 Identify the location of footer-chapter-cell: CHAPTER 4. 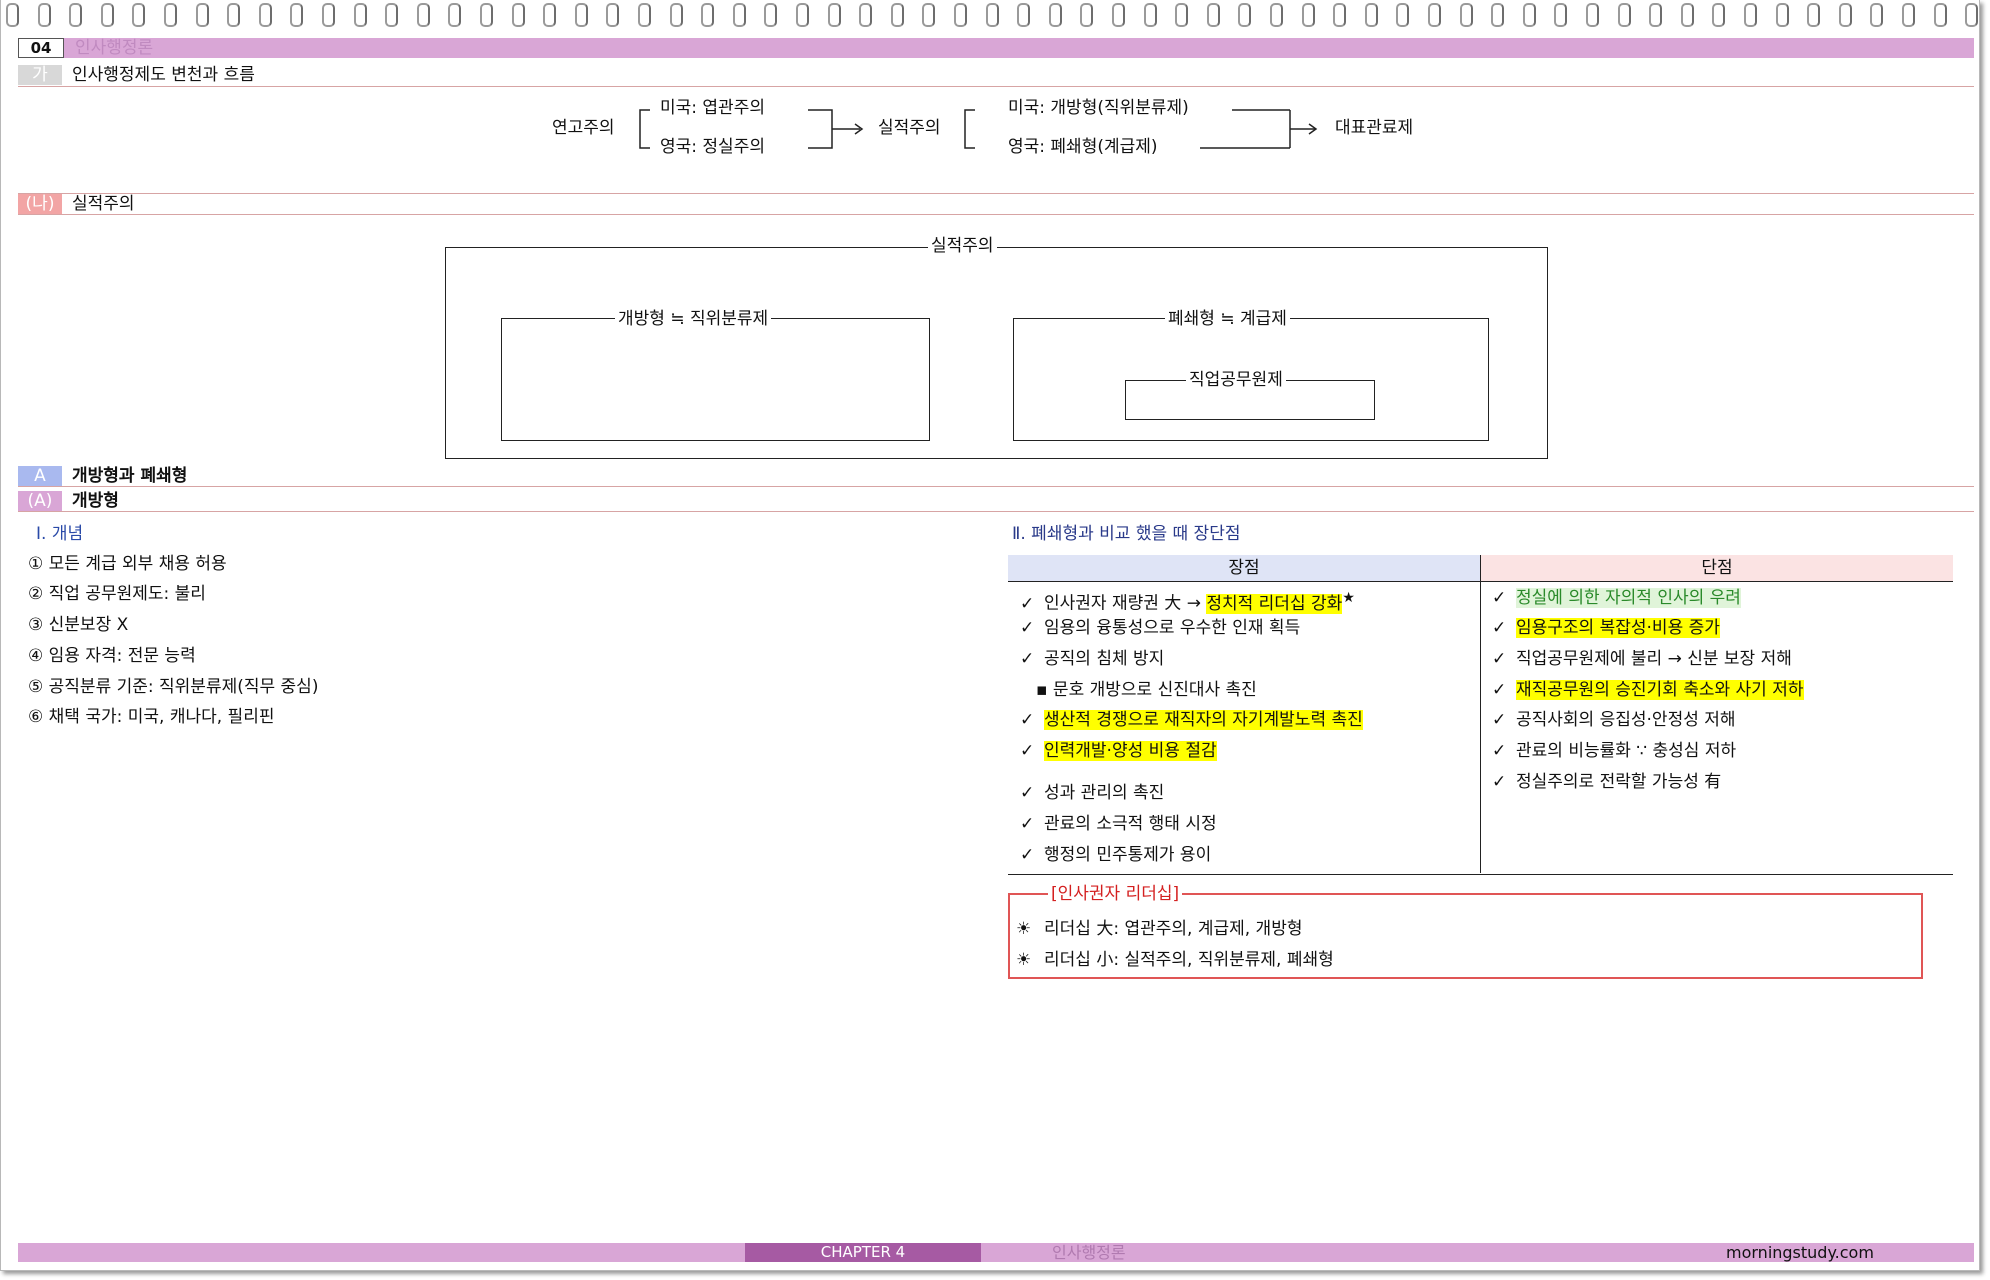
(863, 1252).